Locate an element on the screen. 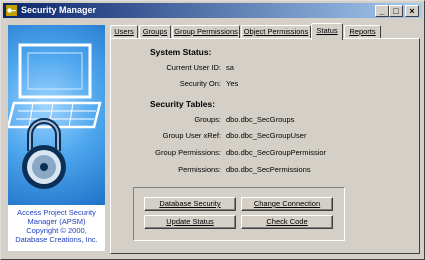  close-button: × is located at coordinates (412, 11).